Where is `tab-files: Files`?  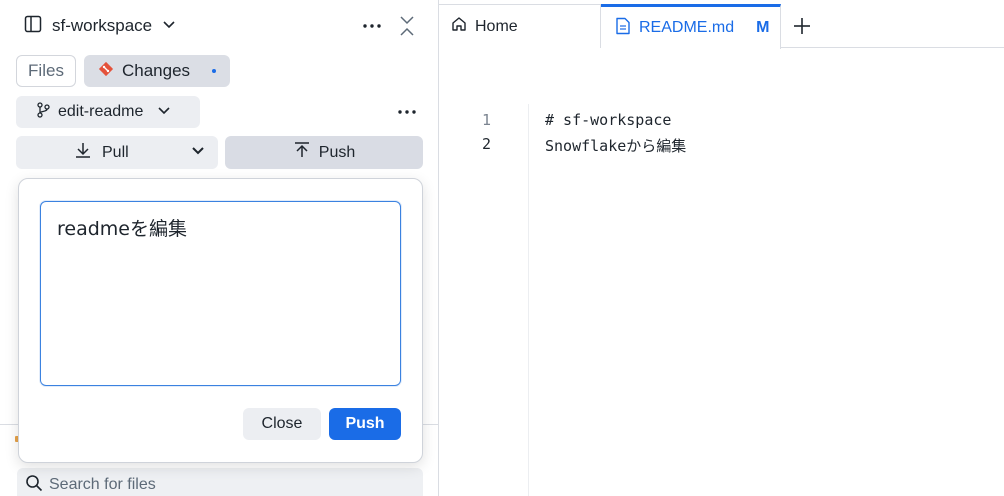 tab-files: Files is located at coordinates (46, 71).